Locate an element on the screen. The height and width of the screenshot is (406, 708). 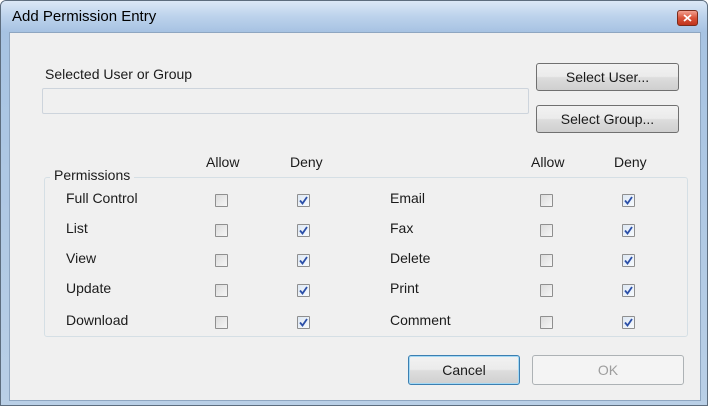
allow-checkbox-view is located at coordinates (221, 260).